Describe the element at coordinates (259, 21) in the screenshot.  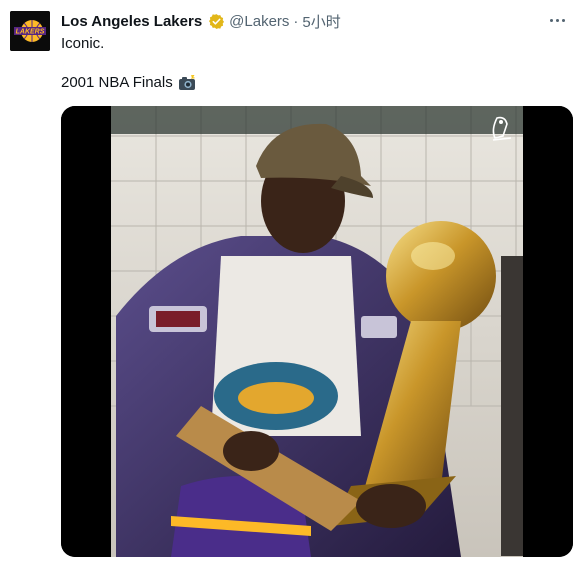
I see `account-handle: @Lakers` at that location.